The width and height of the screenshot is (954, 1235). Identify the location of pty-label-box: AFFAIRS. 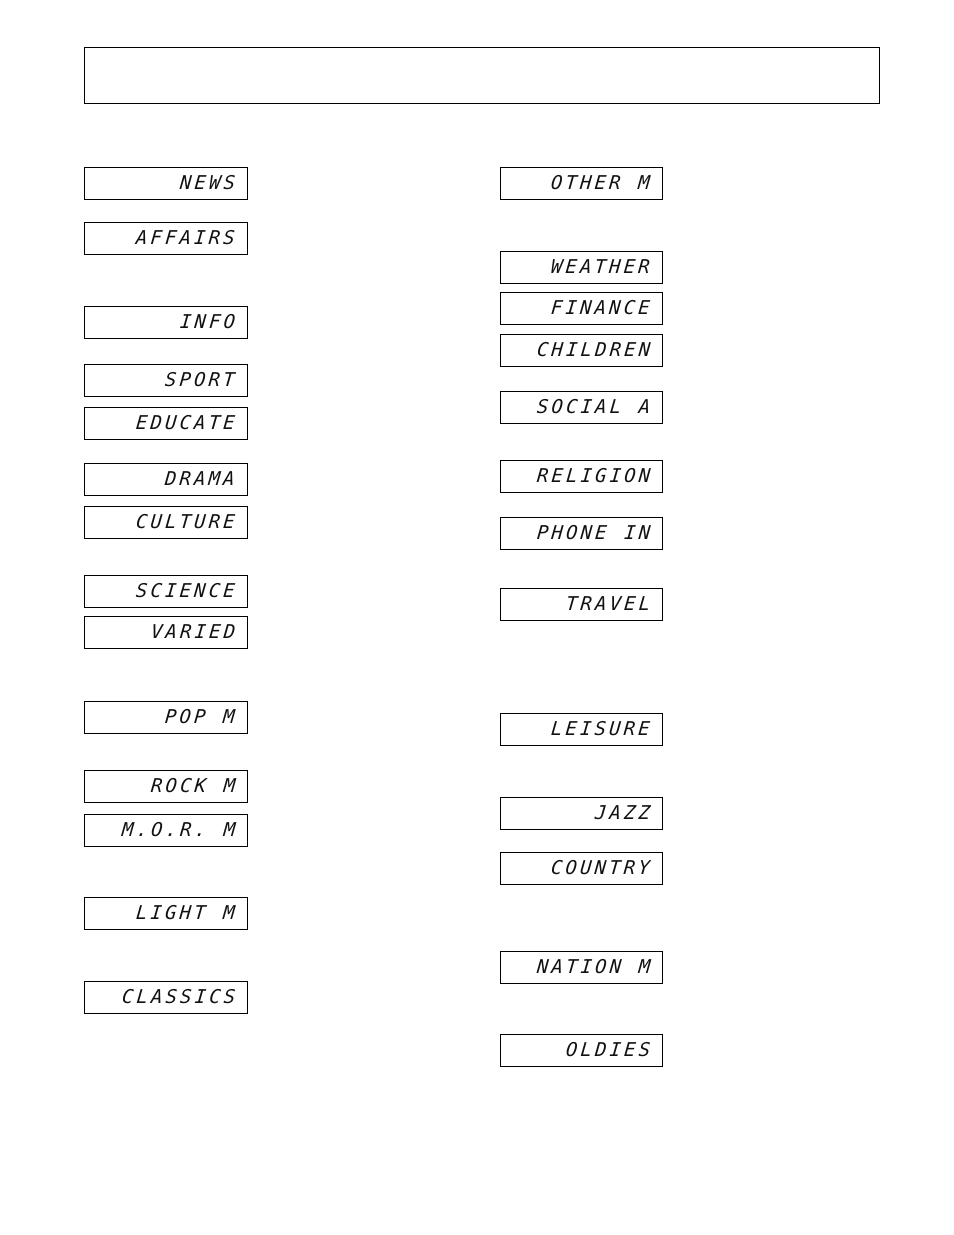
(166, 238).